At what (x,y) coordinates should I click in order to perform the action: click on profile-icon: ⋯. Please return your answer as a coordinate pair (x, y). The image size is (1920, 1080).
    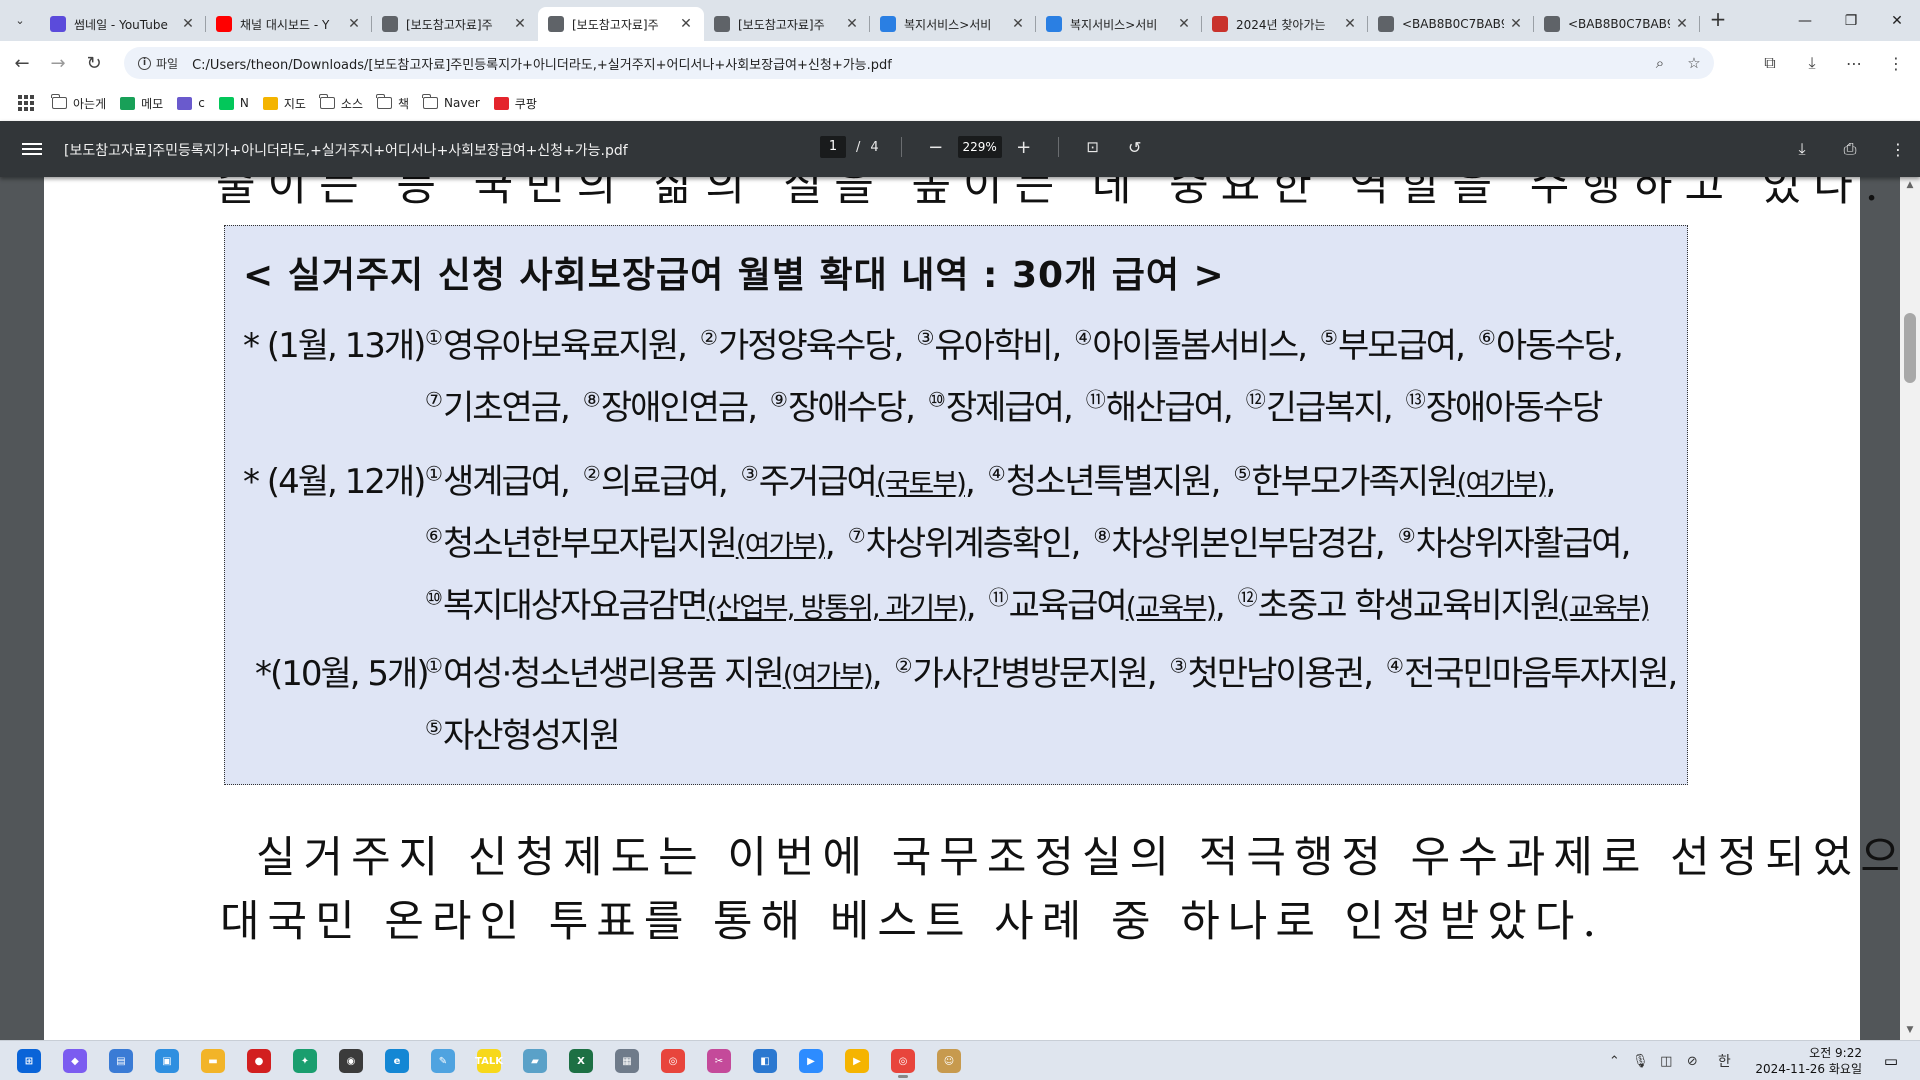
    Looking at the image, I should click on (1854, 63).